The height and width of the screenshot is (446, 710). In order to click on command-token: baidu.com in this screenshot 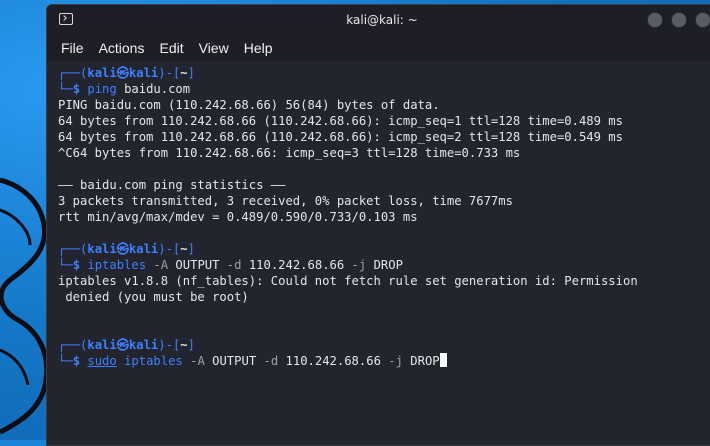, I will do `click(153, 89)`.